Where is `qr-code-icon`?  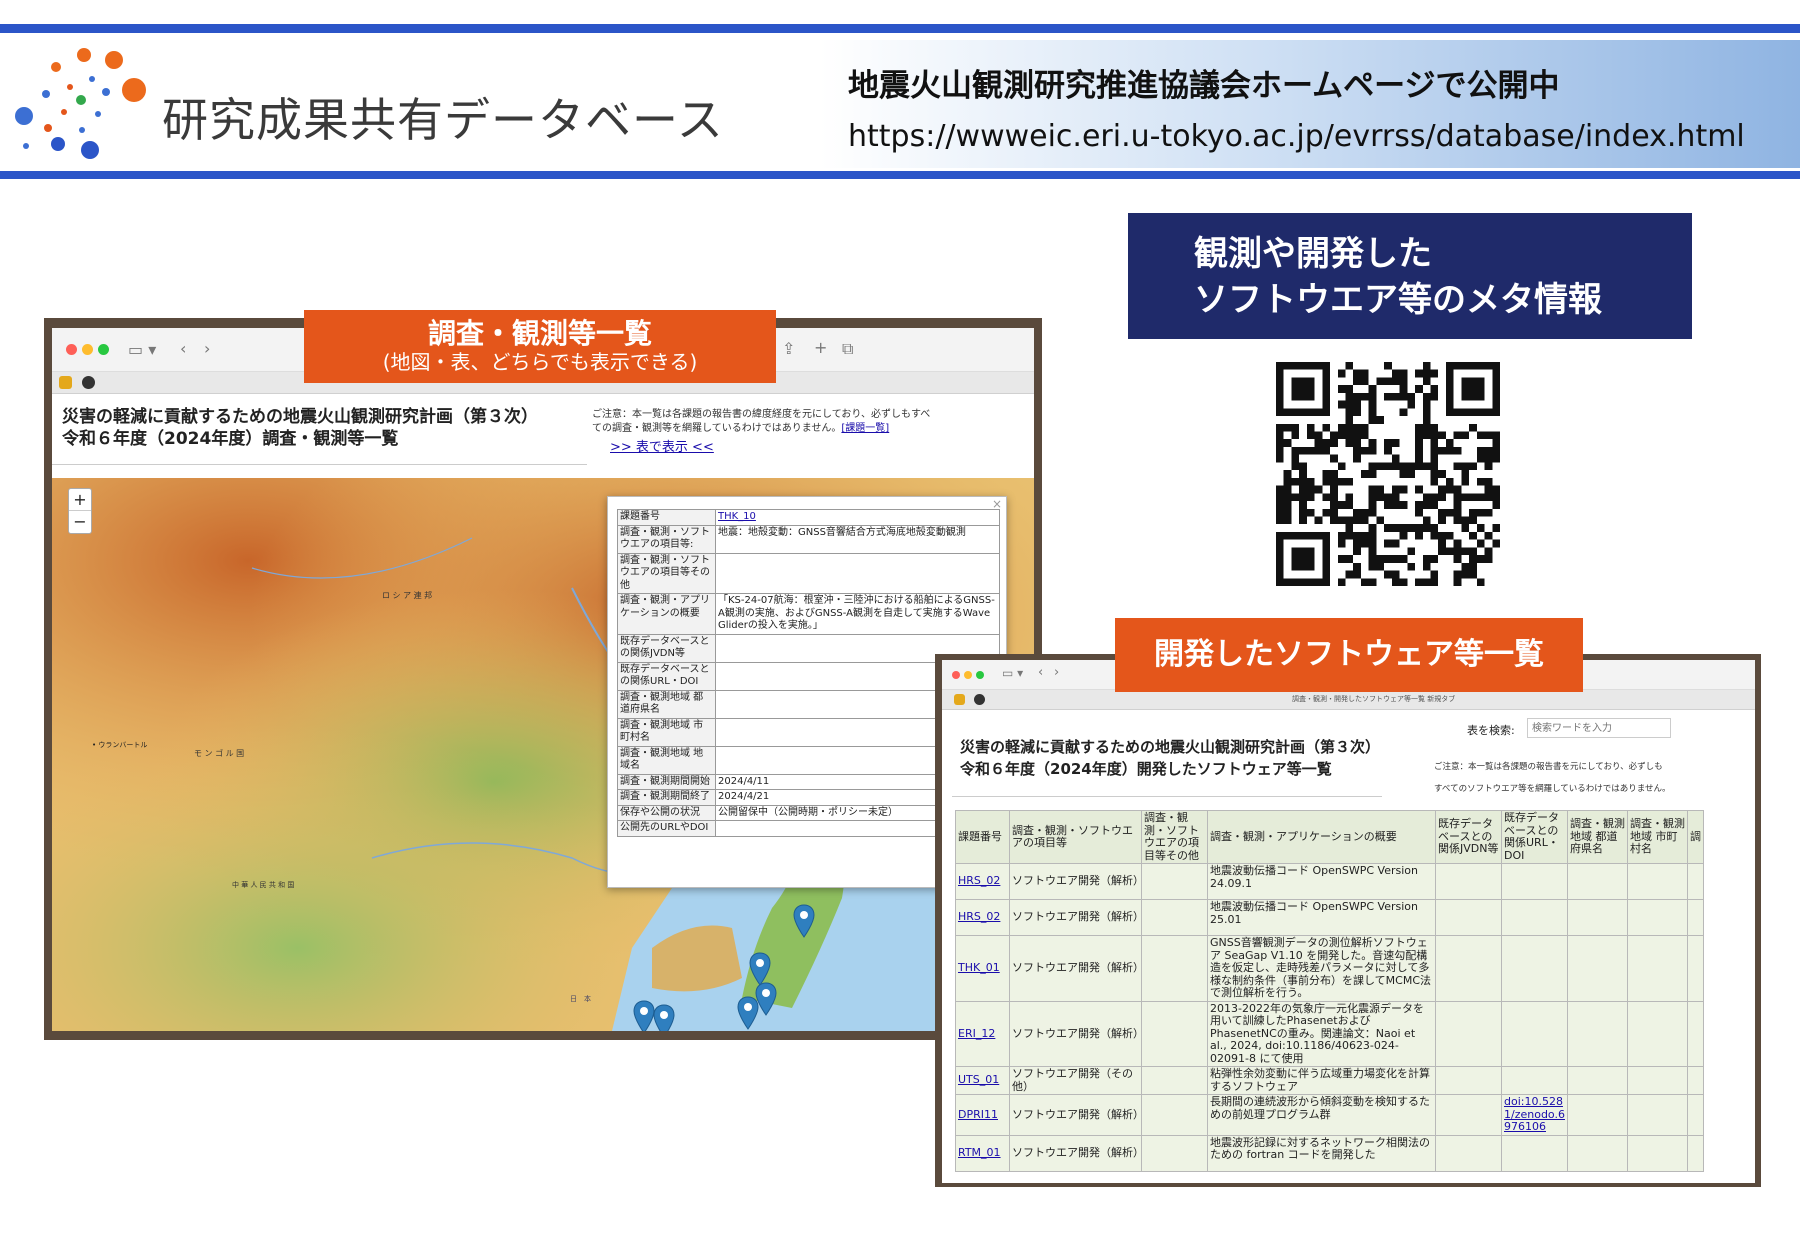 qr-code-icon is located at coordinates (1388, 474).